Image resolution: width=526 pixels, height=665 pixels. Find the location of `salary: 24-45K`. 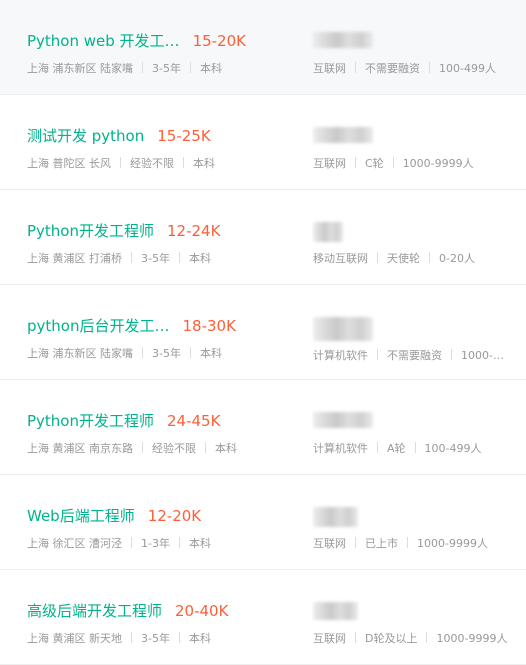

salary: 24-45K is located at coordinates (194, 421).